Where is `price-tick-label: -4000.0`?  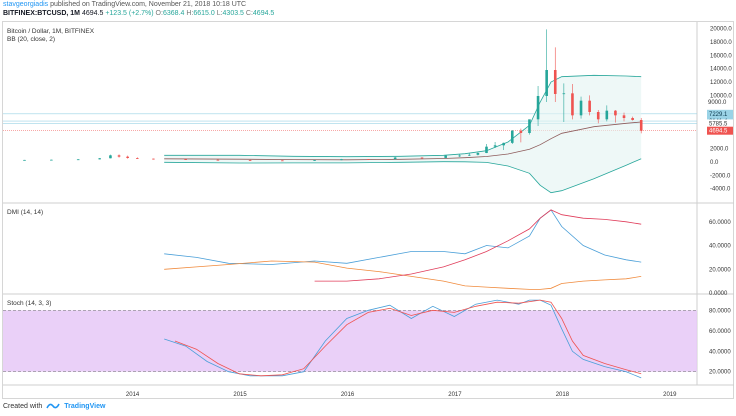 price-tick-label: -4000.0 is located at coordinates (720, 190).